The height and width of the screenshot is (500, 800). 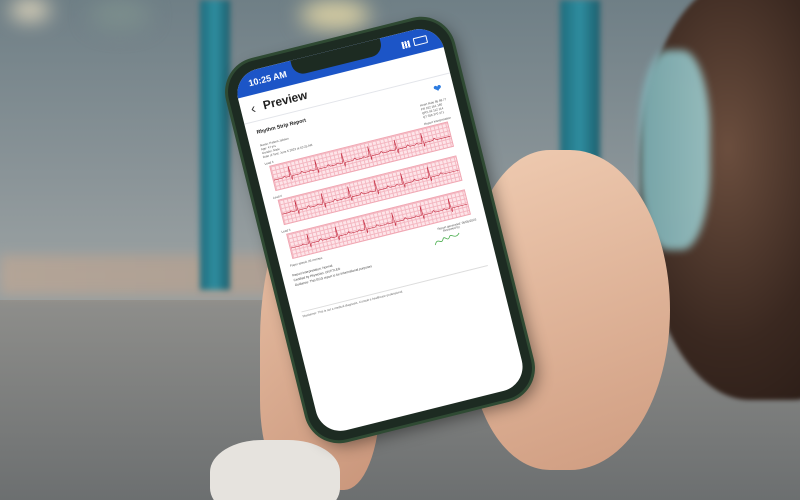 What do you see at coordinates (215, 145) in the screenshot?
I see `background-pillar` at bounding box center [215, 145].